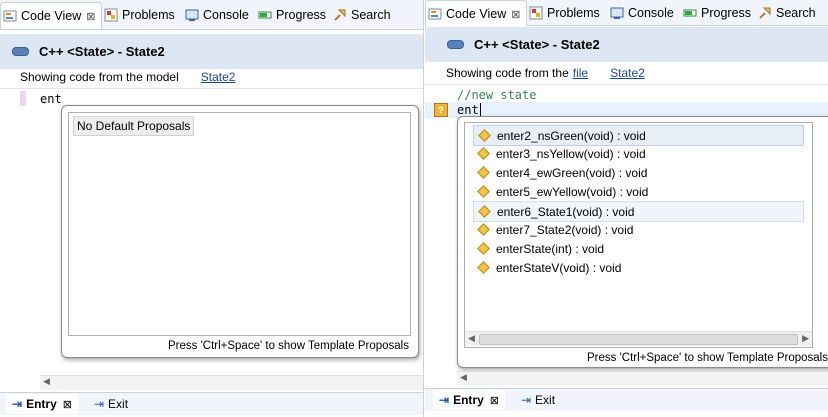 The image size is (828, 417). I want to click on proposal-item: enter7_State2(void) : void, so click(638, 229).